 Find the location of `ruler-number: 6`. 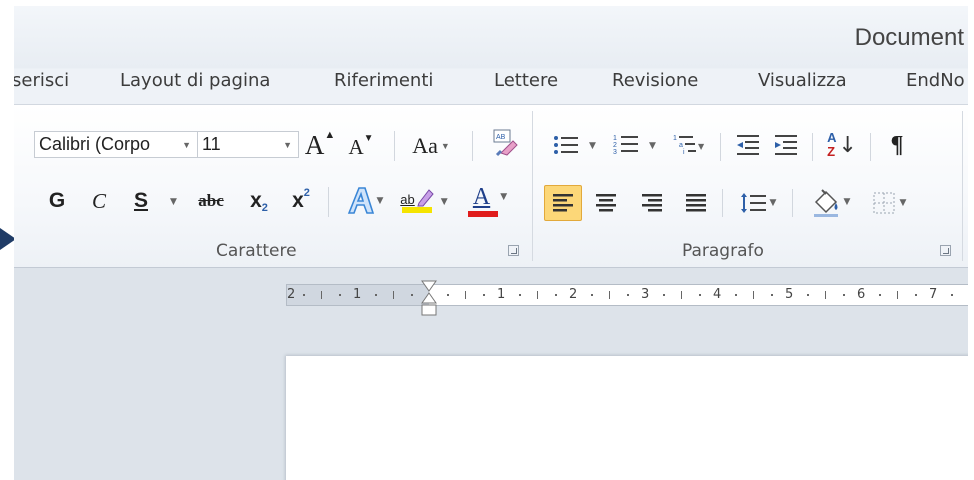

ruler-number: 6 is located at coordinates (861, 294).